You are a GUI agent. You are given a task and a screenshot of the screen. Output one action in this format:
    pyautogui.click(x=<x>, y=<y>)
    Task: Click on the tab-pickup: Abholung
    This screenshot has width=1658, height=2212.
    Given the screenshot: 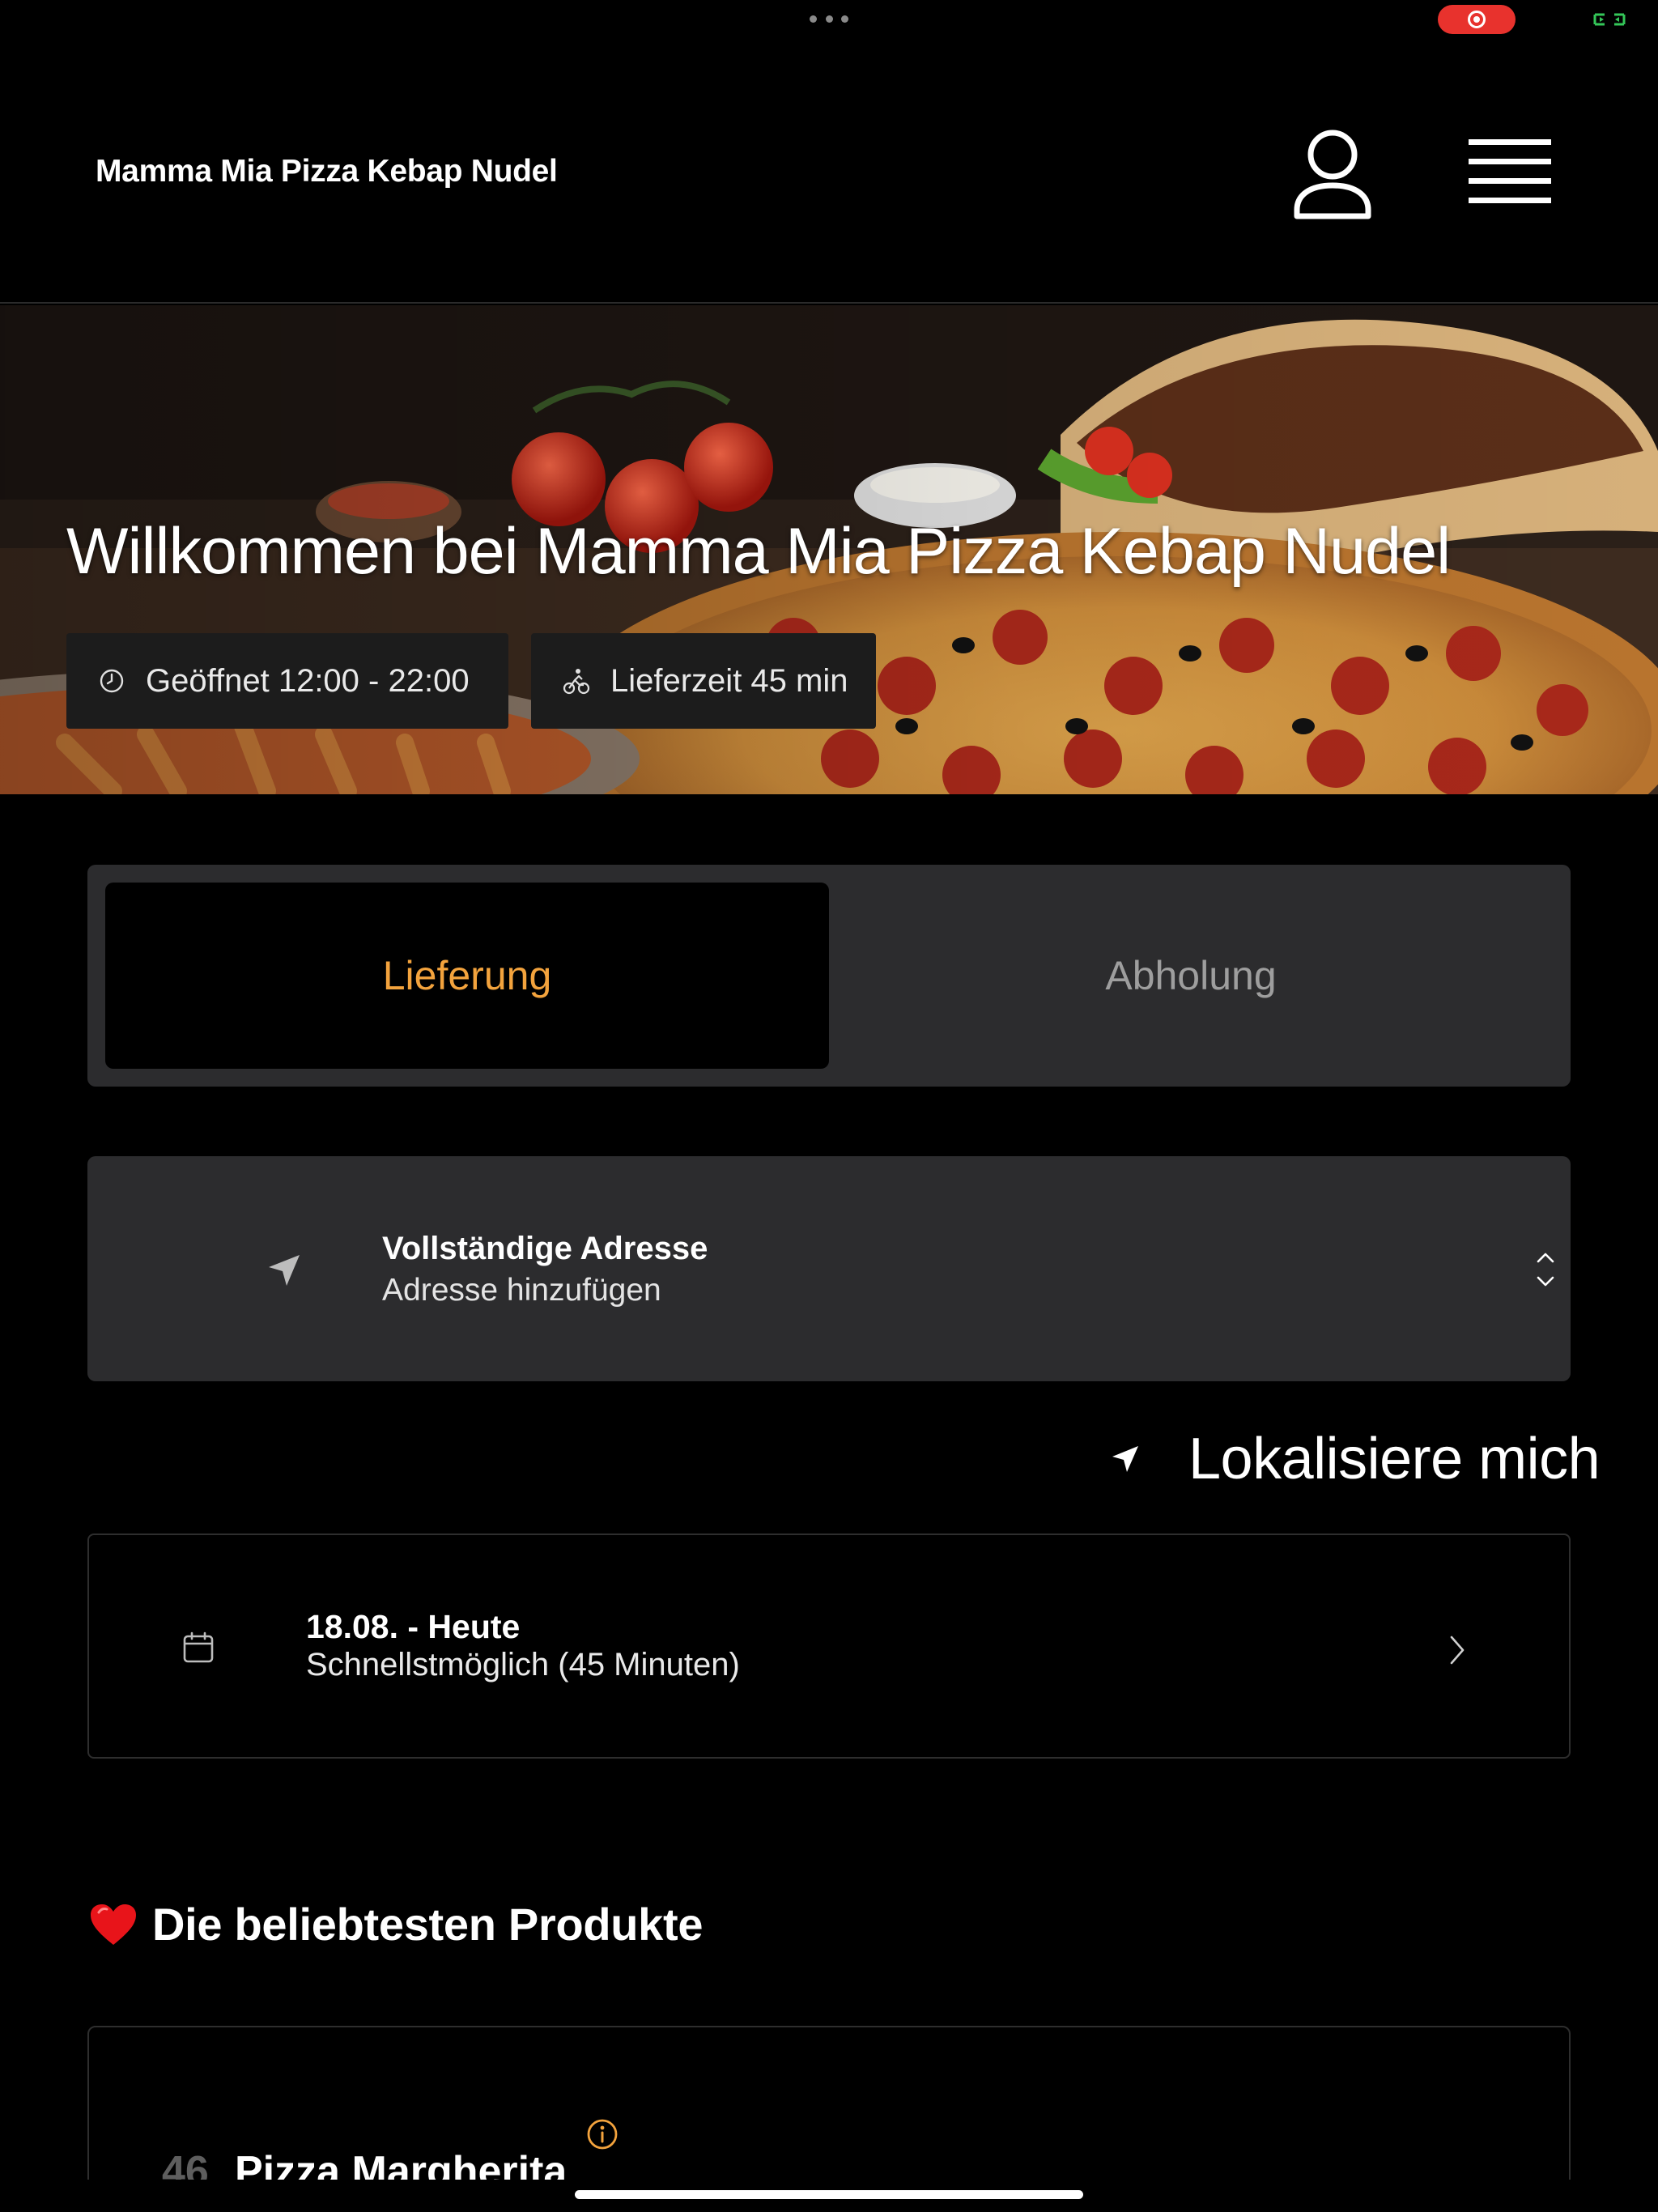 What is the action you would take?
    pyautogui.click(x=1191, y=976)
    